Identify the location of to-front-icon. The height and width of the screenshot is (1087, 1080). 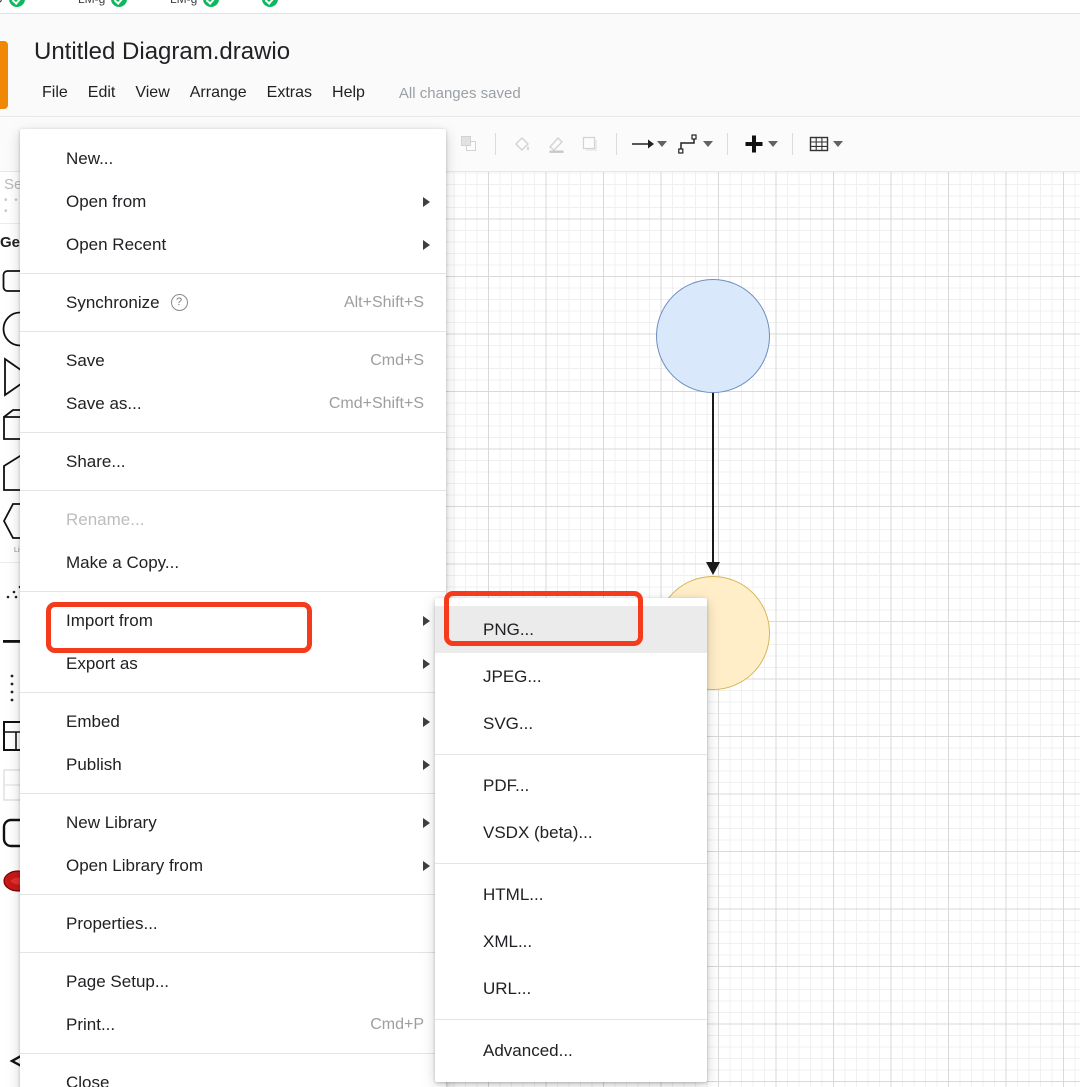
(469, 144).